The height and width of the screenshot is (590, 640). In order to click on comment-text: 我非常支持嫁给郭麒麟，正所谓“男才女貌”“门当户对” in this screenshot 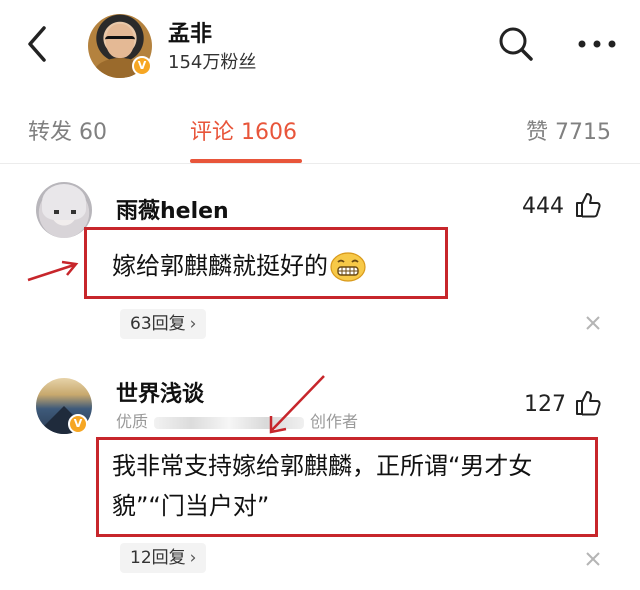, I will do `click(322, 486)`.